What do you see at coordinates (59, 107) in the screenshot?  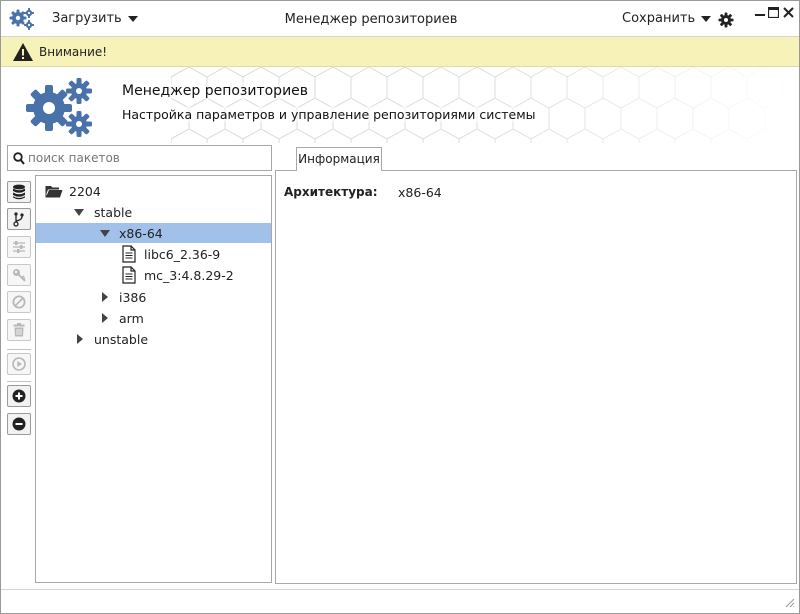 I see `settings-gears-icon` at bounding box center [59, 107].